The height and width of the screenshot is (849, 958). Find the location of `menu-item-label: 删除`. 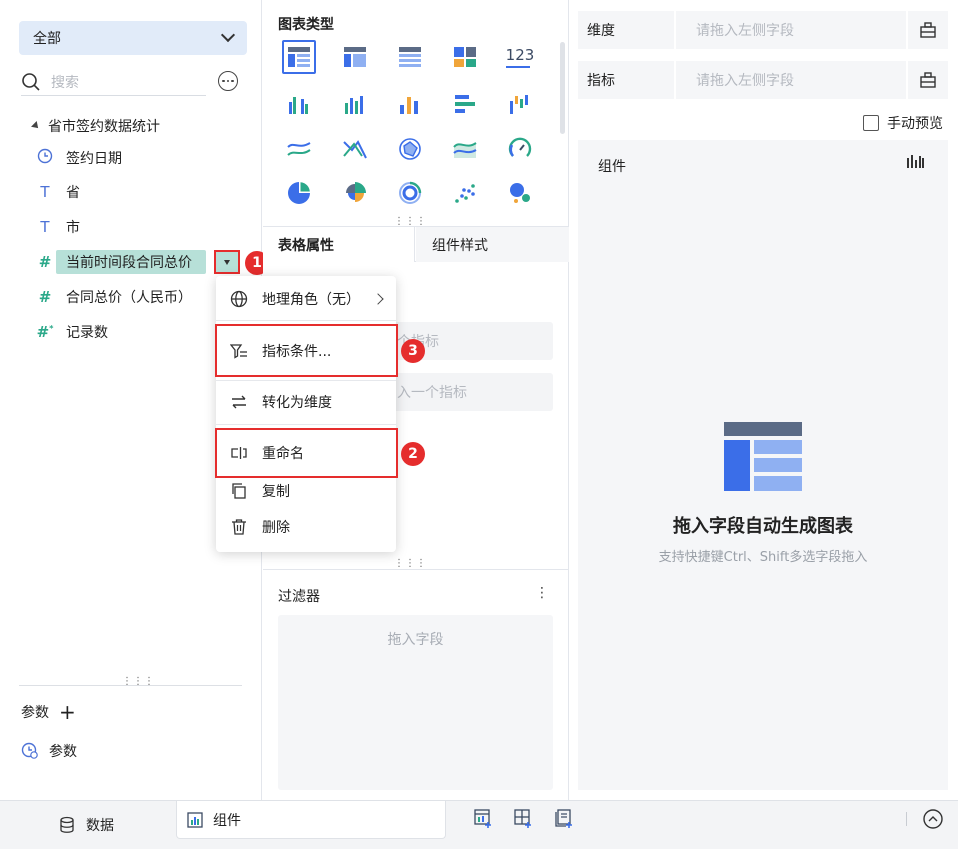

menu-item-label: 删除 is located at coordinates (276, 528).